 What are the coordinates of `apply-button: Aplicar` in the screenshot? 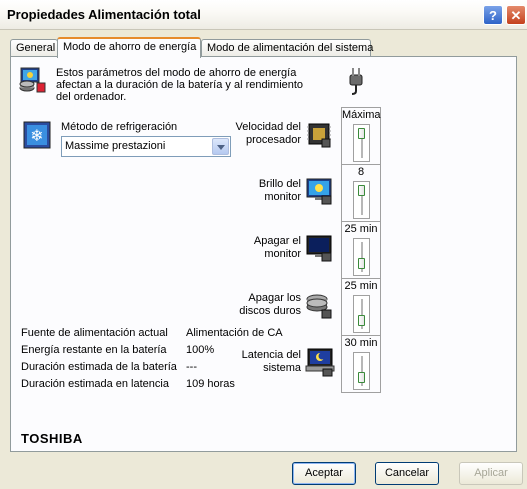 It's located at (491, 473).